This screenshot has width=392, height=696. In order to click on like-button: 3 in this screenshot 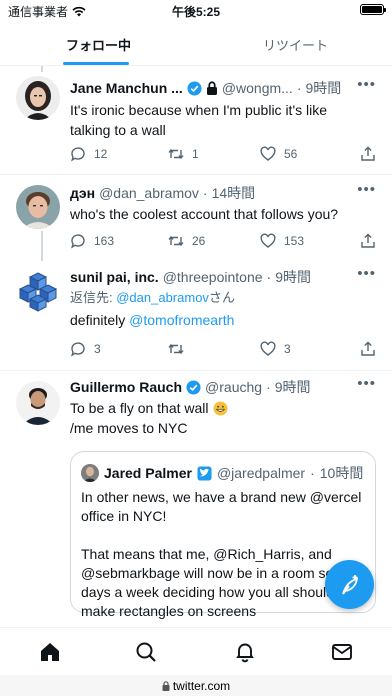, I will do `click(275, 349)`.